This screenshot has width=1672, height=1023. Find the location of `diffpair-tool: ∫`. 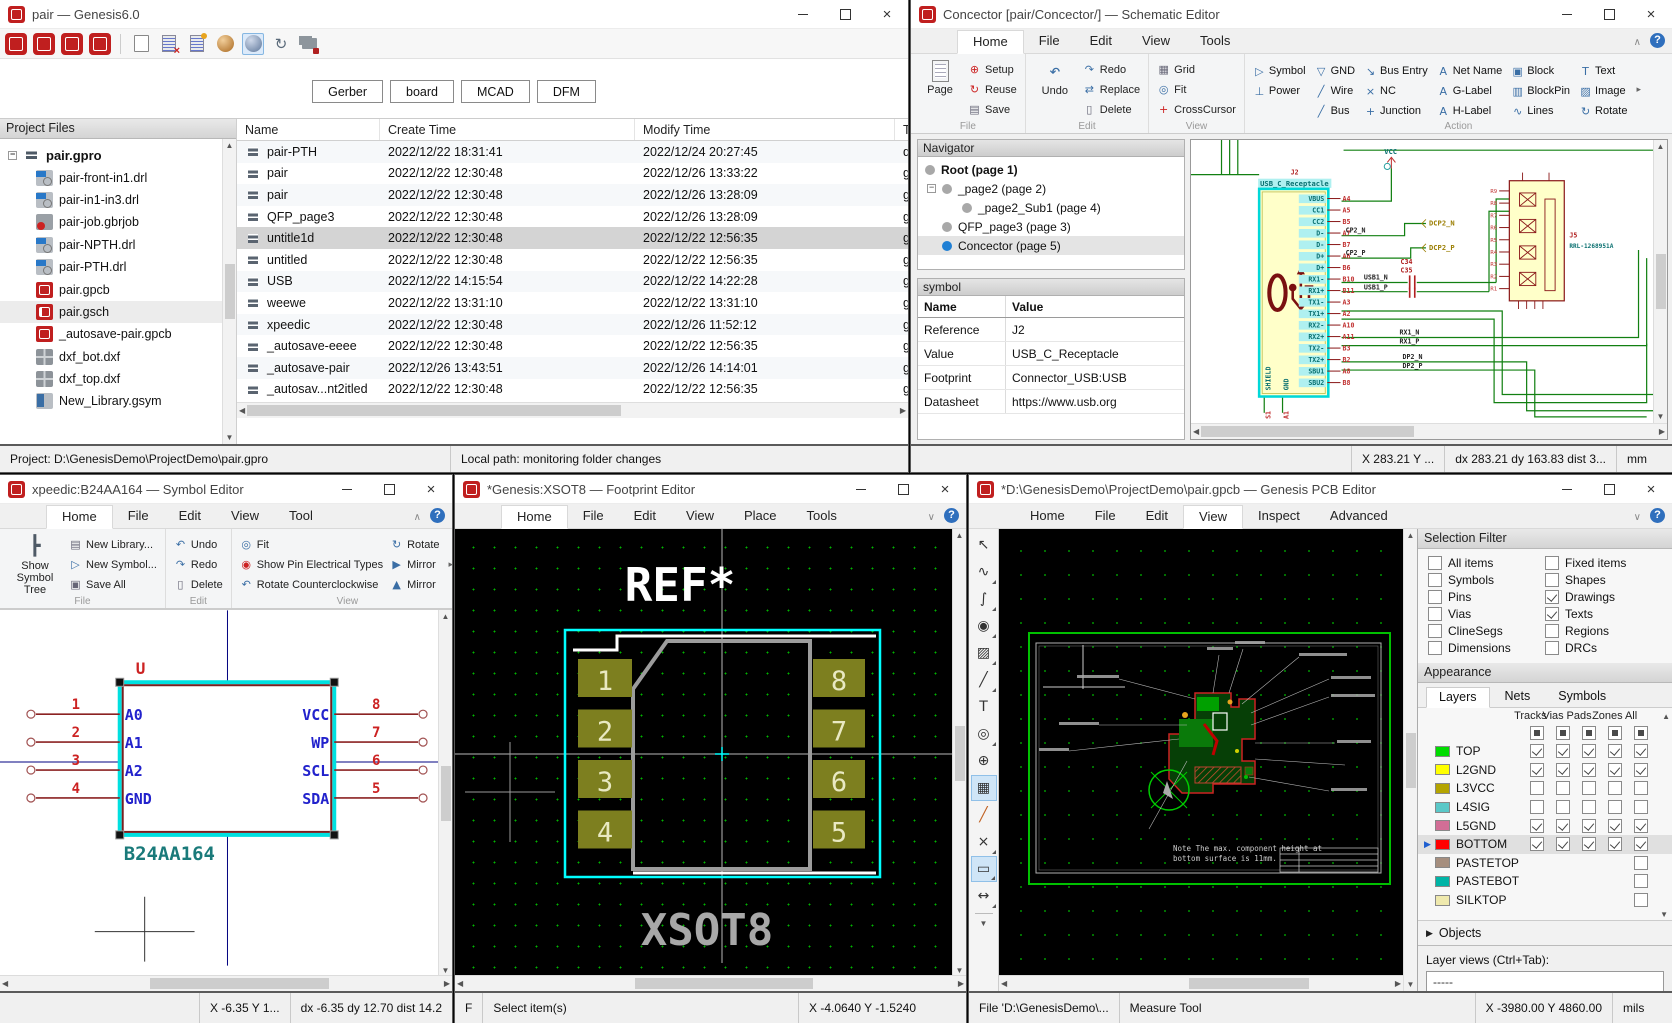

diffpair-tool: ∫ is located at coordinates (984, 599).